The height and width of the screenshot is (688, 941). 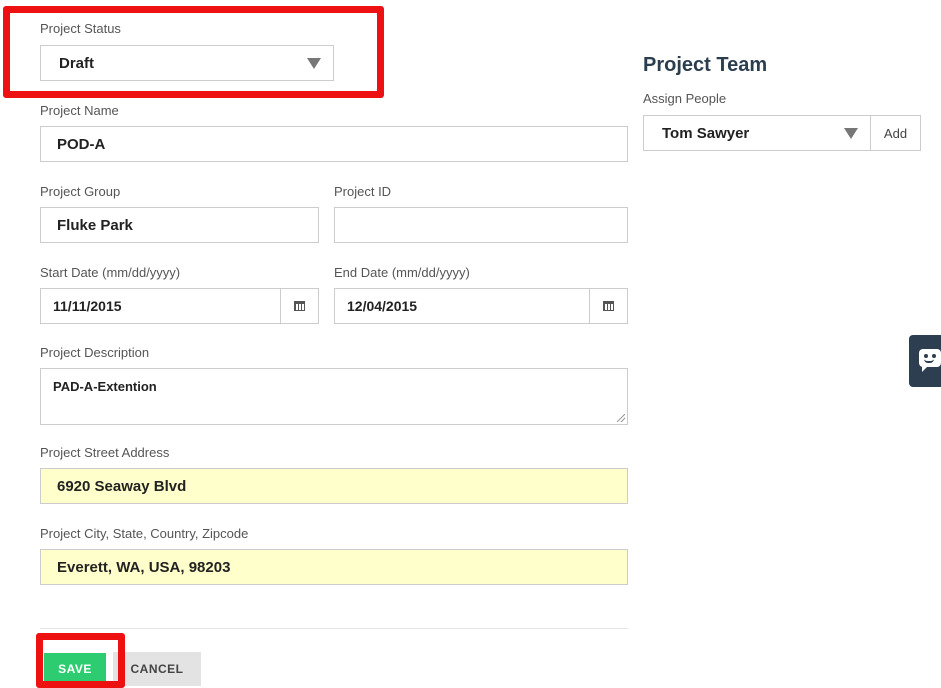 I want to click on chat-widget-button, so click(x=925, y=361).